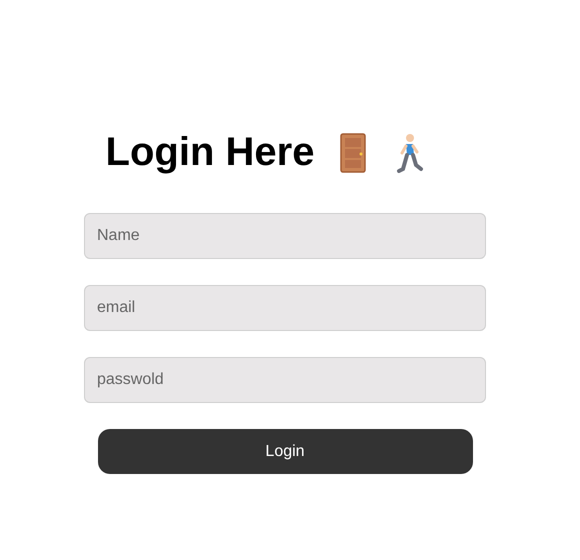 The image size is (580, 560). Describe the element at coordinates (285, 236) in the screenshot. I see `input-field: Name` at that location.